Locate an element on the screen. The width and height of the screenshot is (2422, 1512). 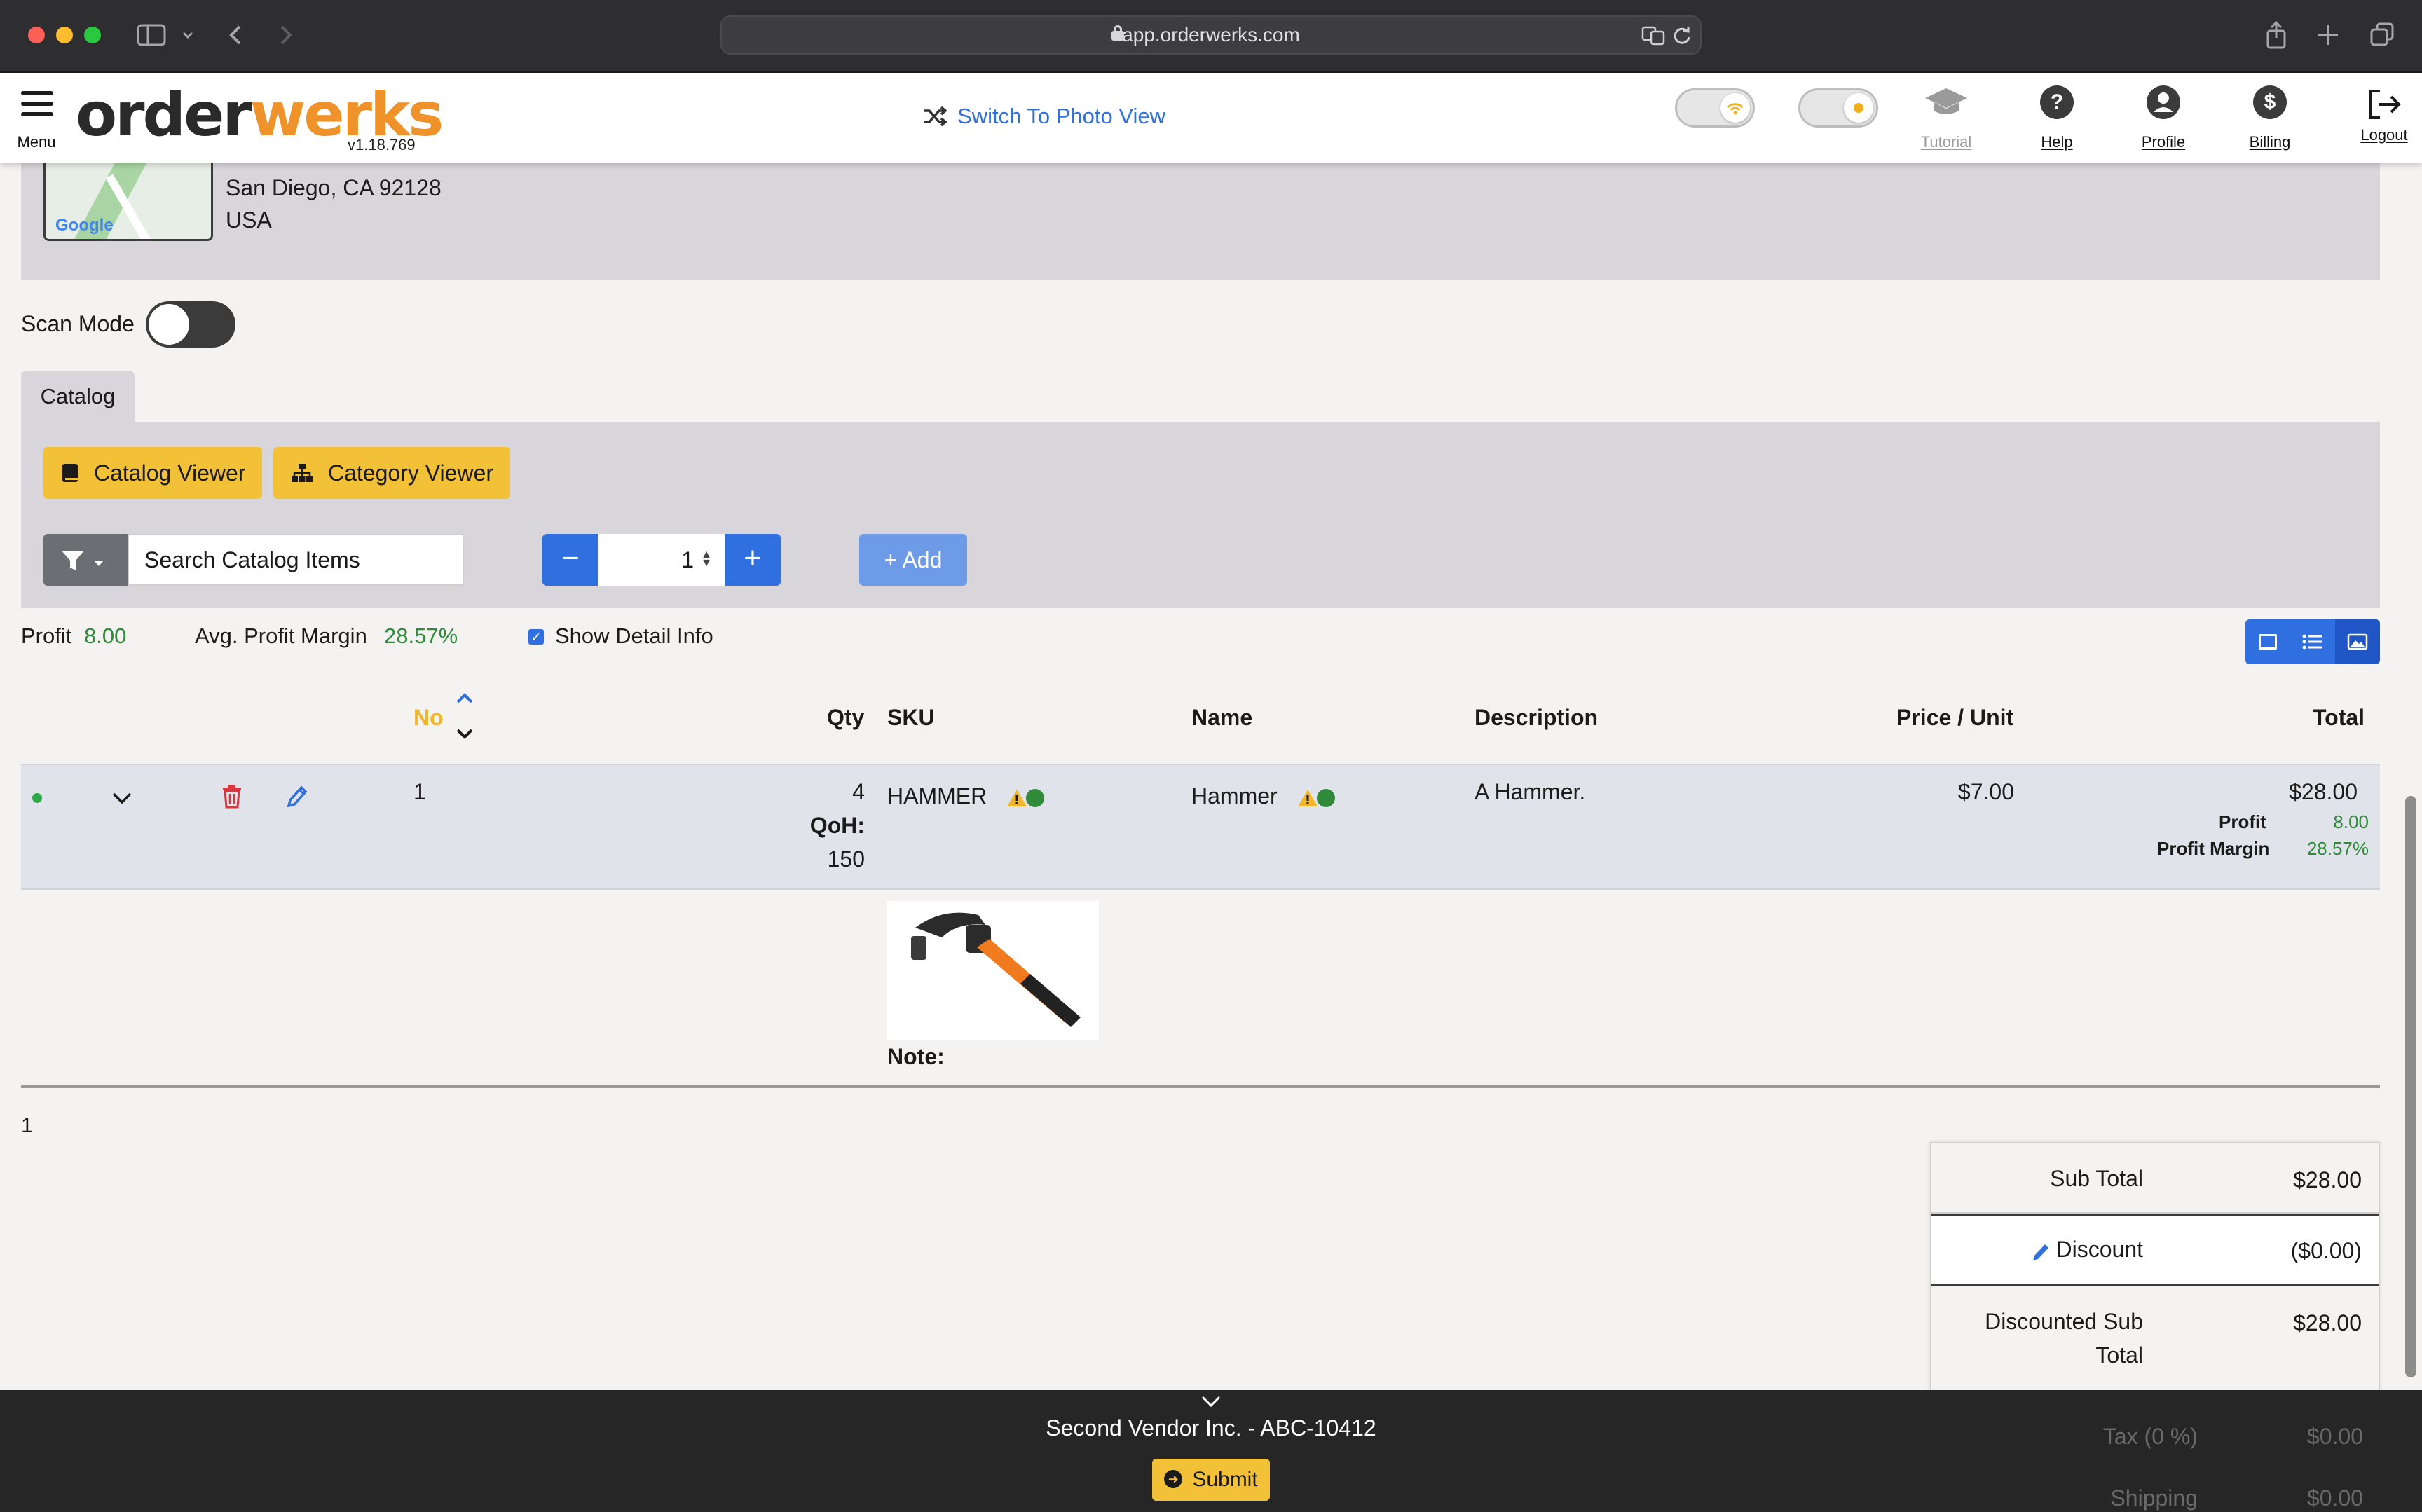
discounted-sub-total-label: Discounted Sub Total is located at coordinates (2064, 1338).